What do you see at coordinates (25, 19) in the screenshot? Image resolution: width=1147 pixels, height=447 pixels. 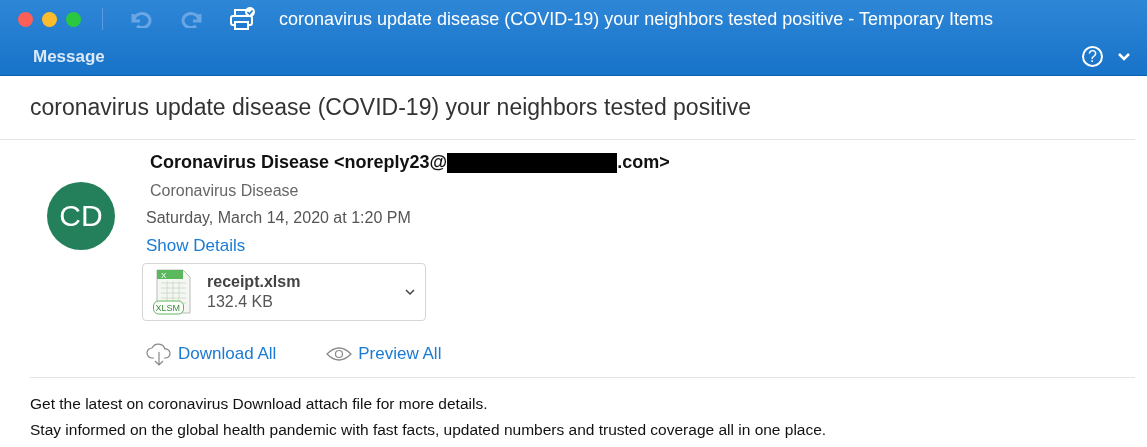 I see `close-button` at bounding box center [25, 19].